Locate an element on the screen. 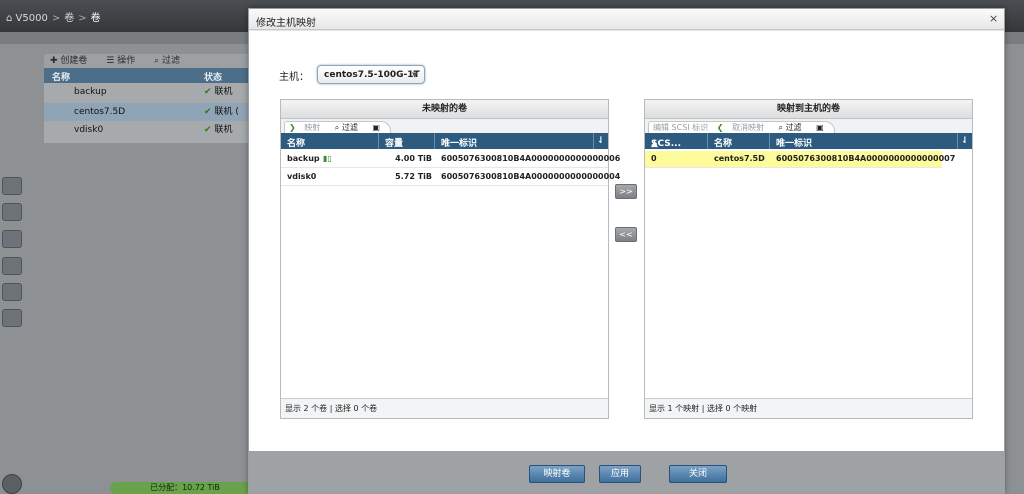 The height and width of the screenshot is (494, 1024). map-volume-button: 映射卷 is located at coordinates (557, 474).